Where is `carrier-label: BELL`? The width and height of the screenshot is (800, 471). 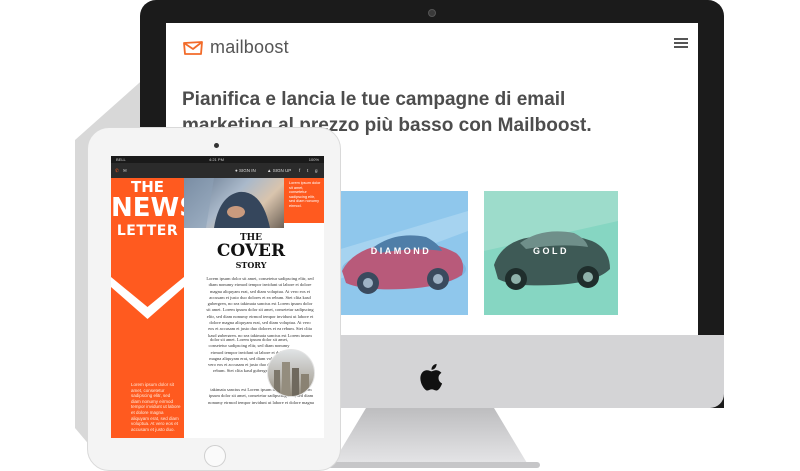 carrier-label: BELL is located at coordinates (121, 159).